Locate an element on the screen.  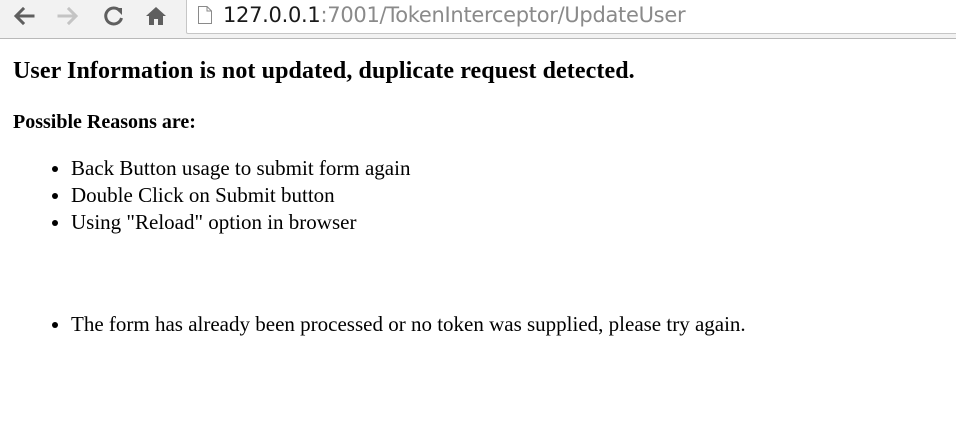
back-button is located at coordinates (24, 16).